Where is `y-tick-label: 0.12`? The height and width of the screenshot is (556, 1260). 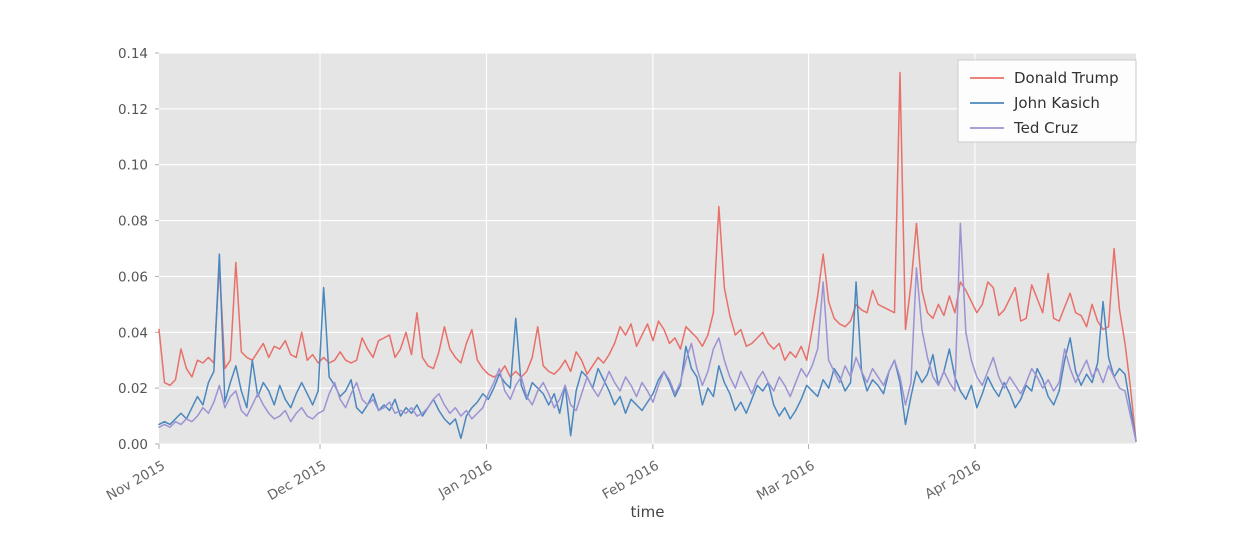
y-tick-label: 0.12 is located at coordinates (133, 110).